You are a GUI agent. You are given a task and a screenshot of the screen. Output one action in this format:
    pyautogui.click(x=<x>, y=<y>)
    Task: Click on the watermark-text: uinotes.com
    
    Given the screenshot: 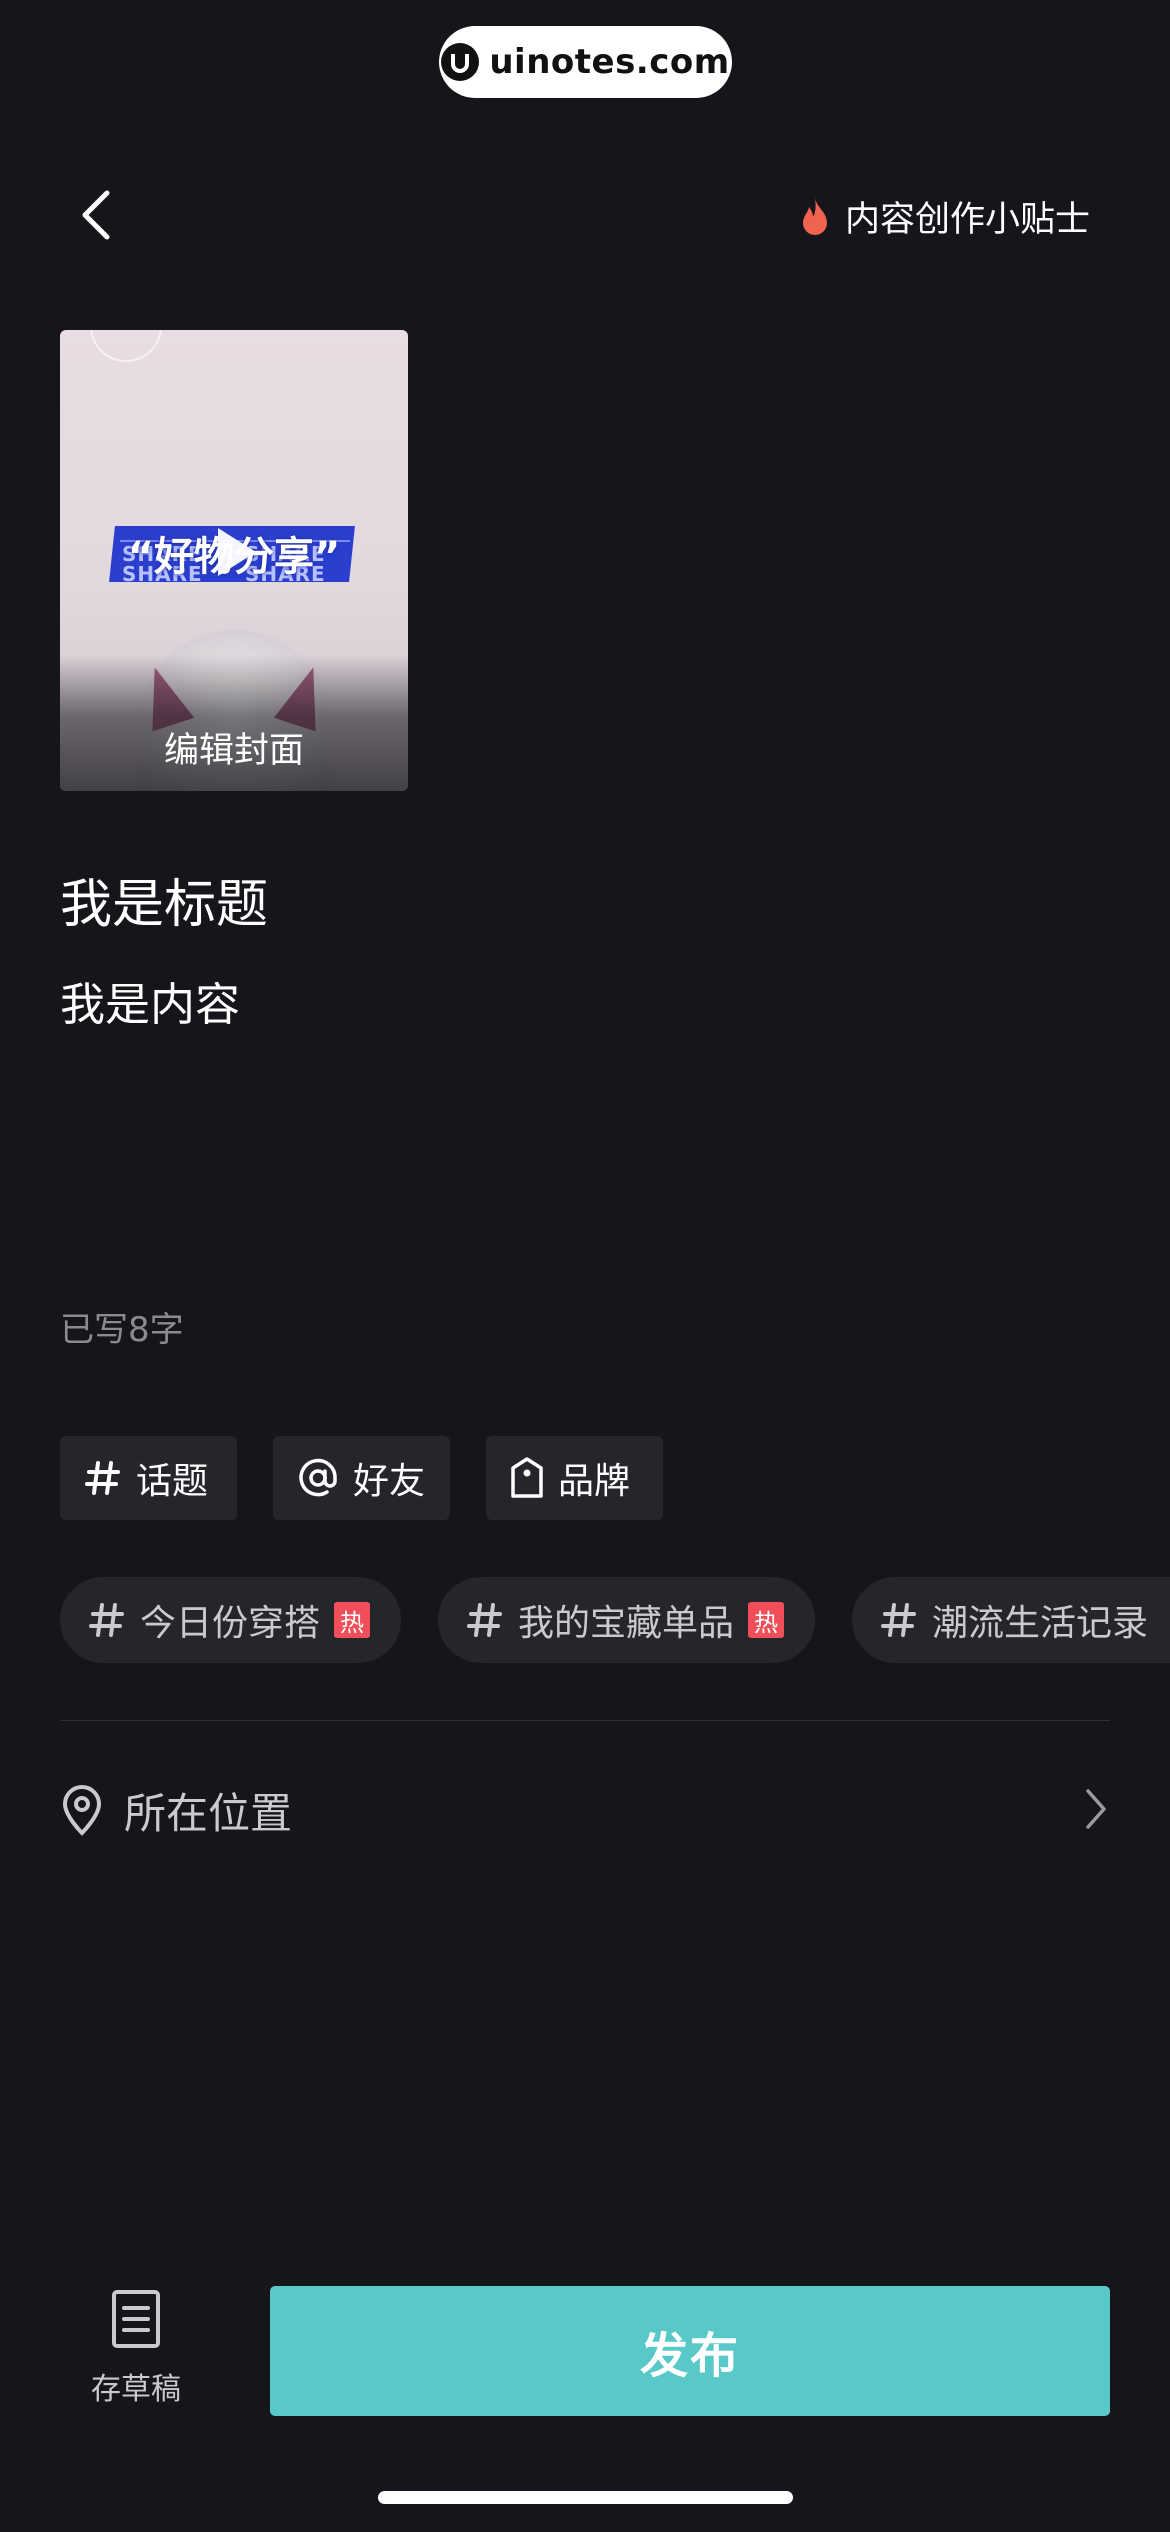 What is the action you would take?
    pyautogui.click(x=609, y=62)
    